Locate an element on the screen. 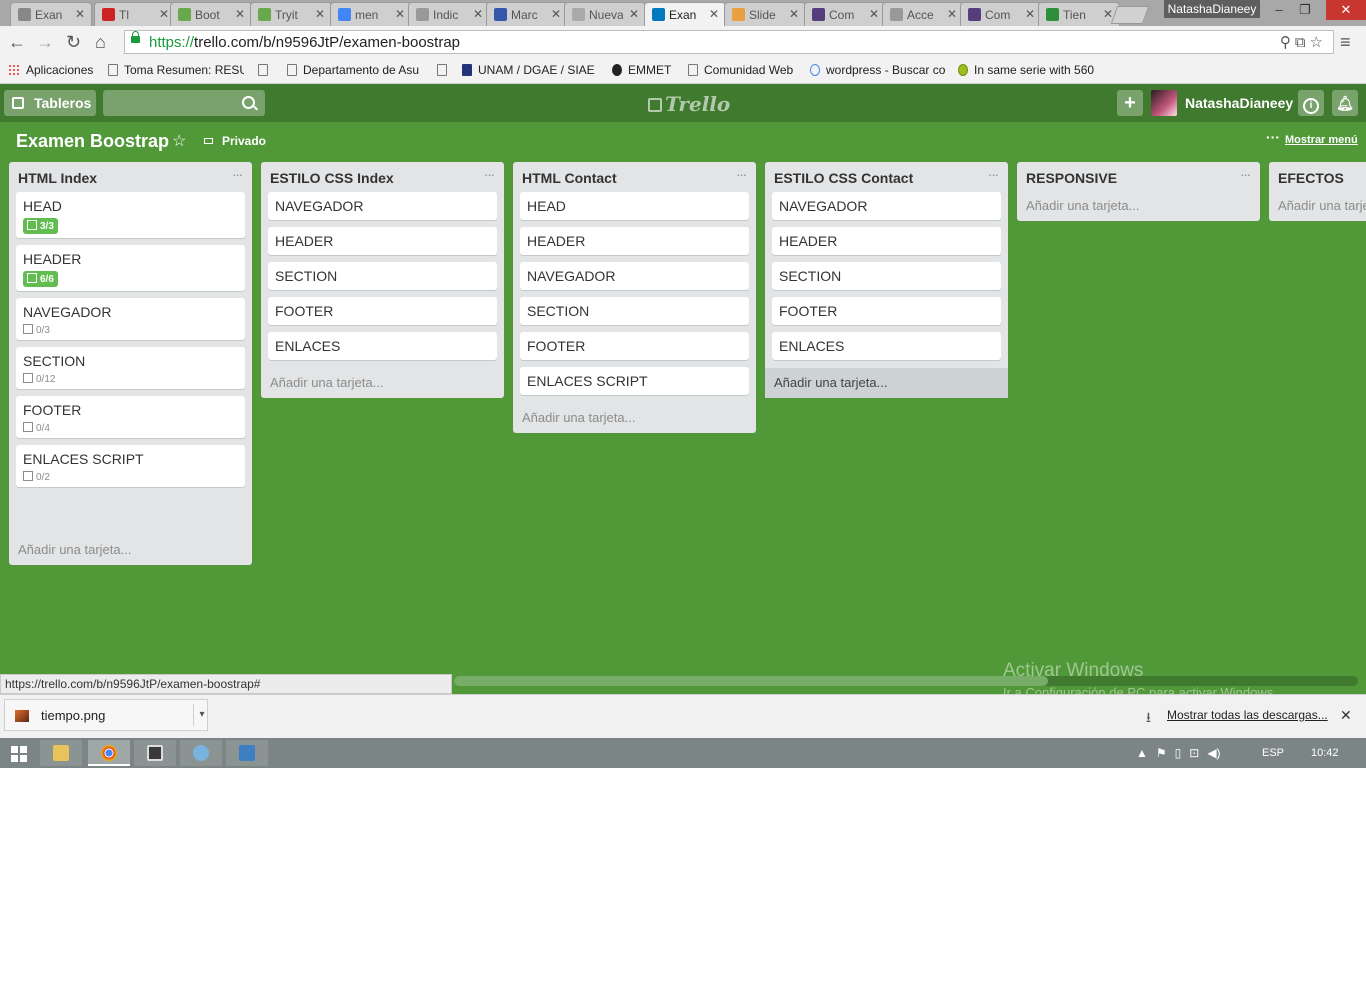 This screenshot has height=988, width=1366. star-icon: ☆ is located at coordinates (179, 141).